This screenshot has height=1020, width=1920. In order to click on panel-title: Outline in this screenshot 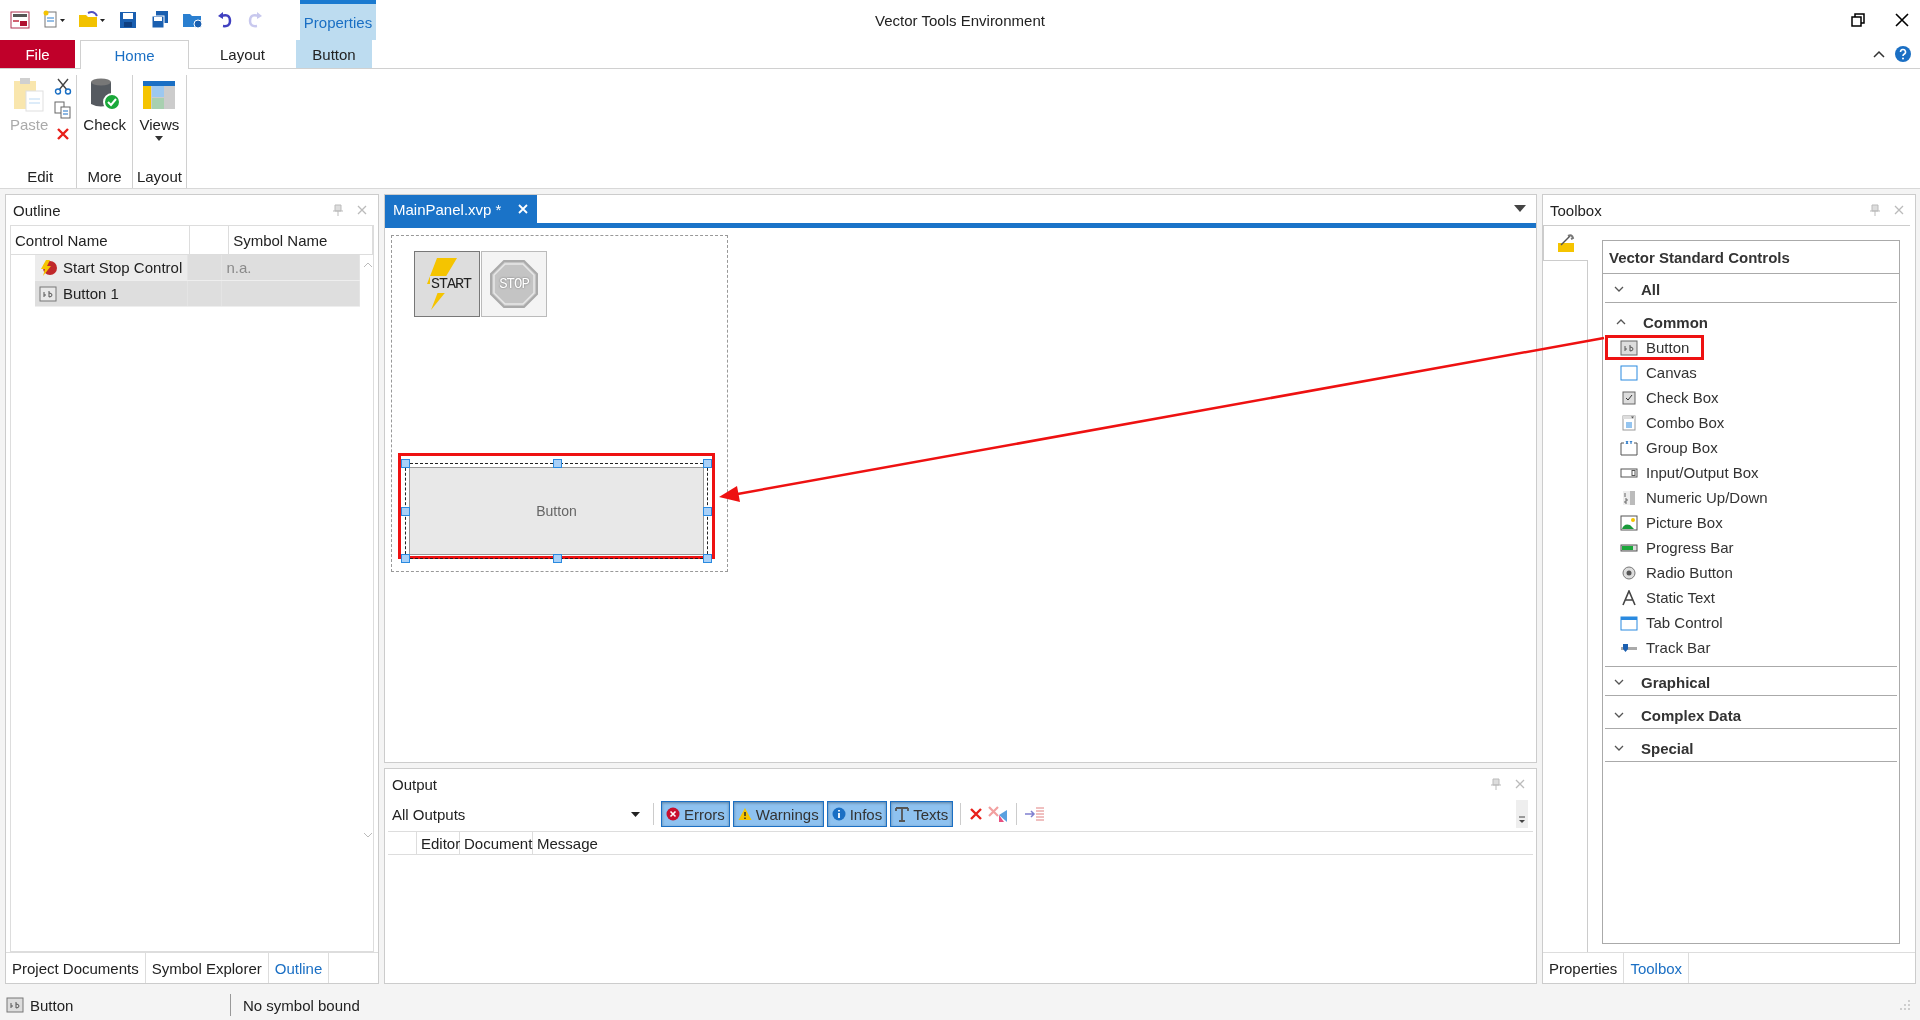, I will do `click(37, 210)`.